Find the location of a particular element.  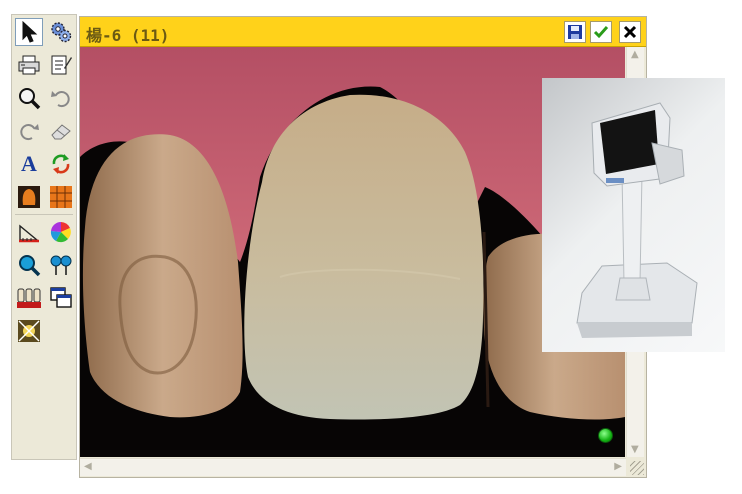

palette-divider is located at coordinates (44, 214).